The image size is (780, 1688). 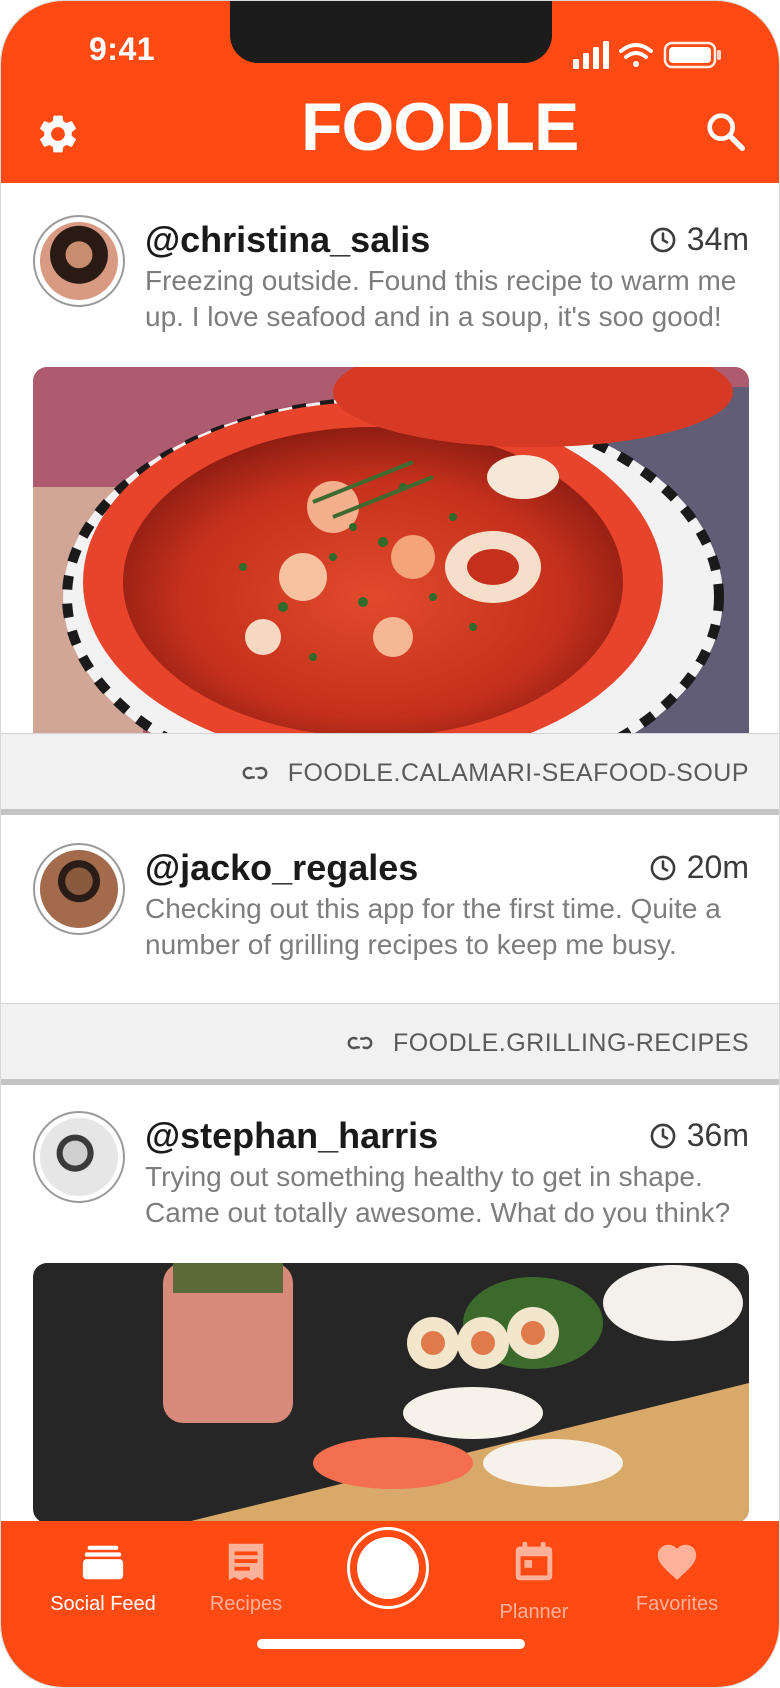 I want to click on tab-favorites: Favorites, so click(x=677, y=1584).